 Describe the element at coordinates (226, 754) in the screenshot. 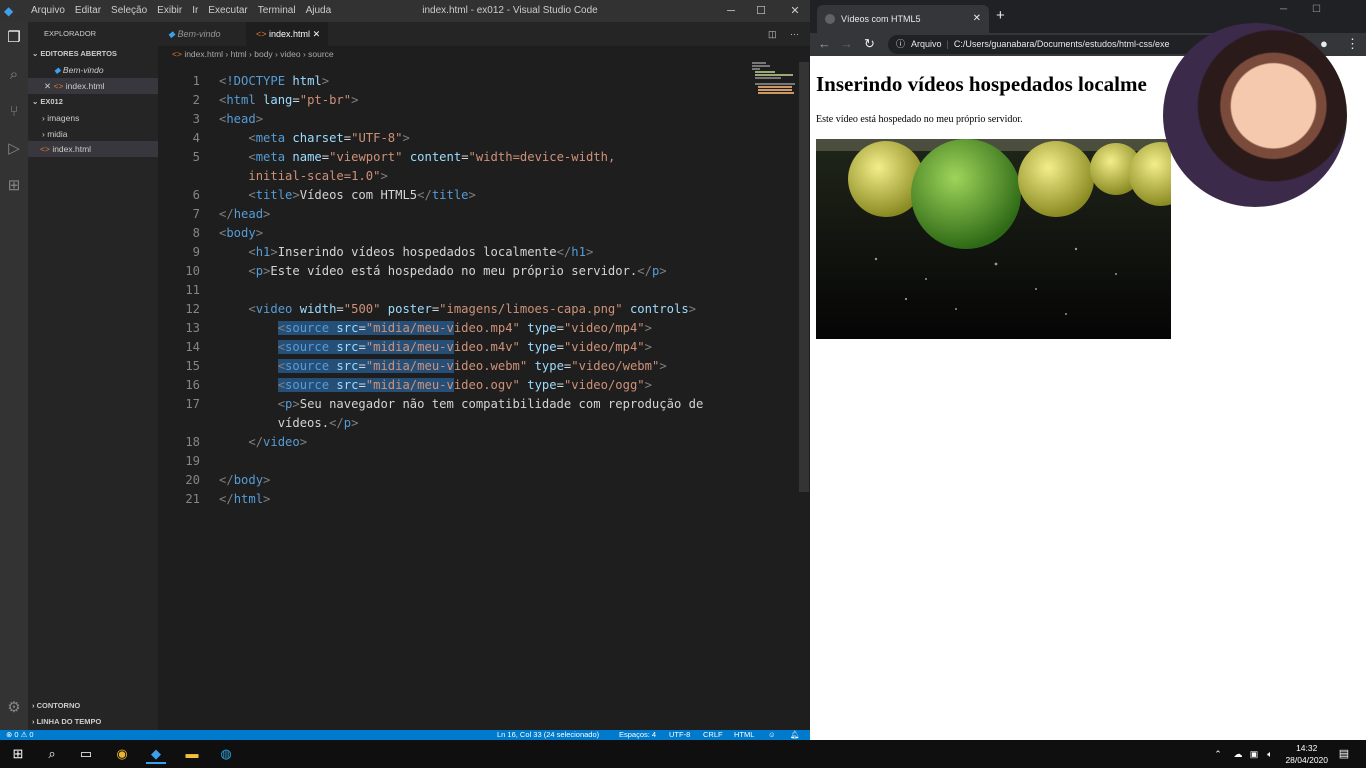

I see `edge-icon: ◍` at that location.